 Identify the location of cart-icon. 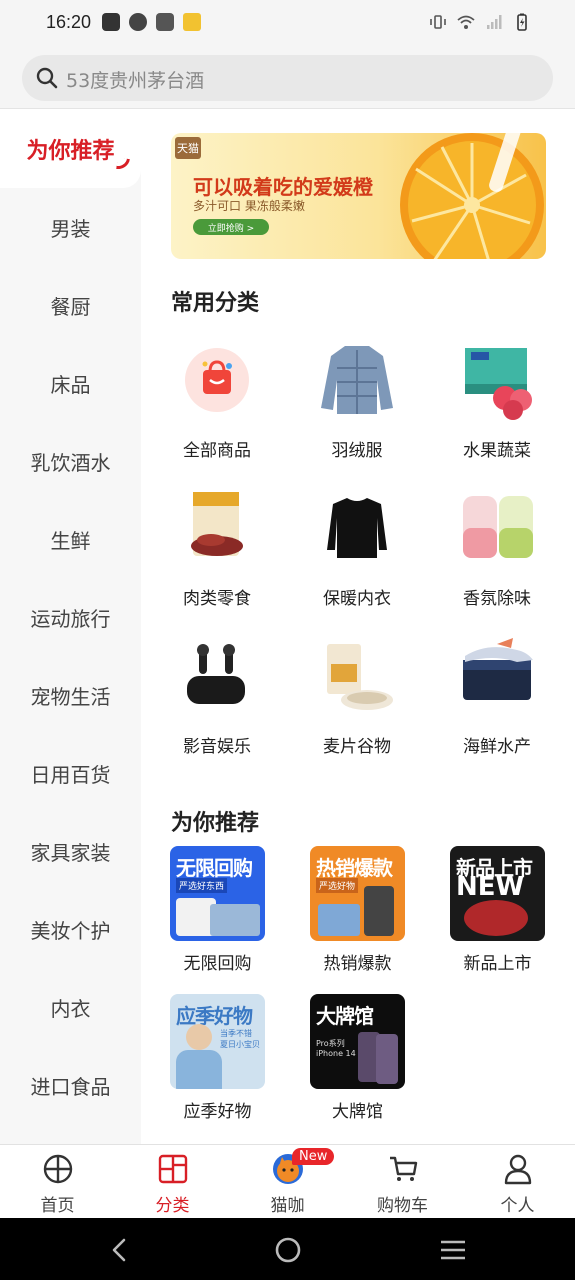
(404, 1168).